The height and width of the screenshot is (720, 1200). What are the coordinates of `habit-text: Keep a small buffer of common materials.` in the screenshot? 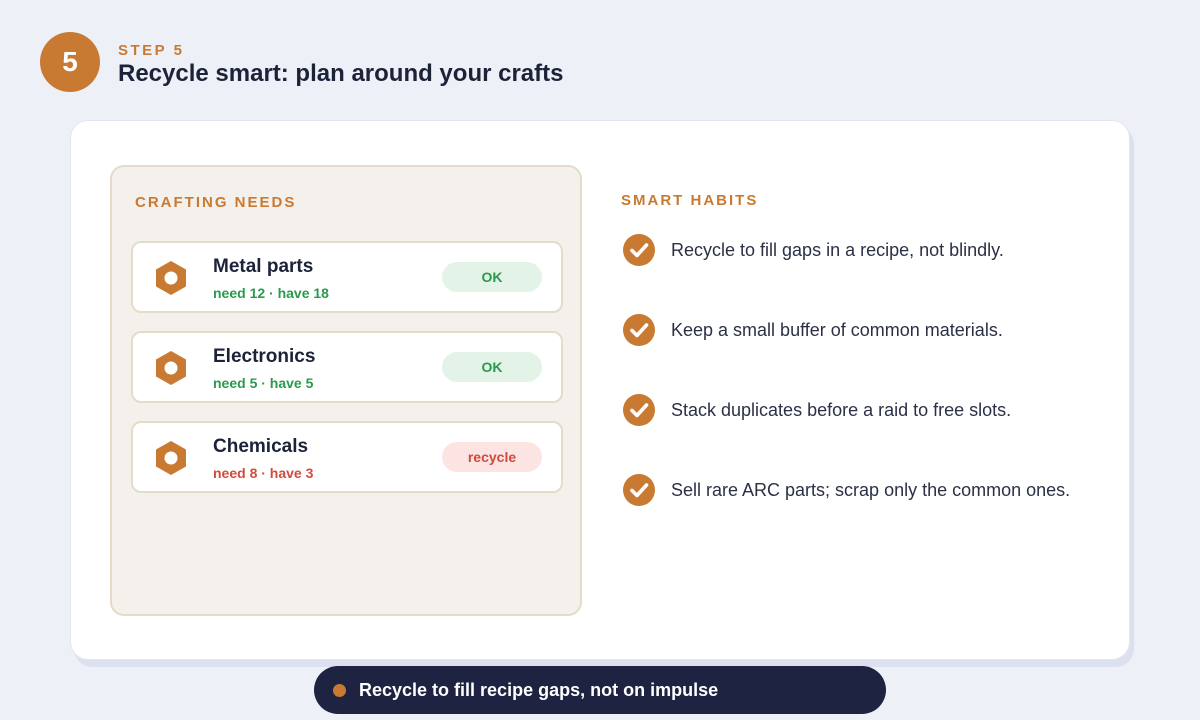 It's located at (837, 329).